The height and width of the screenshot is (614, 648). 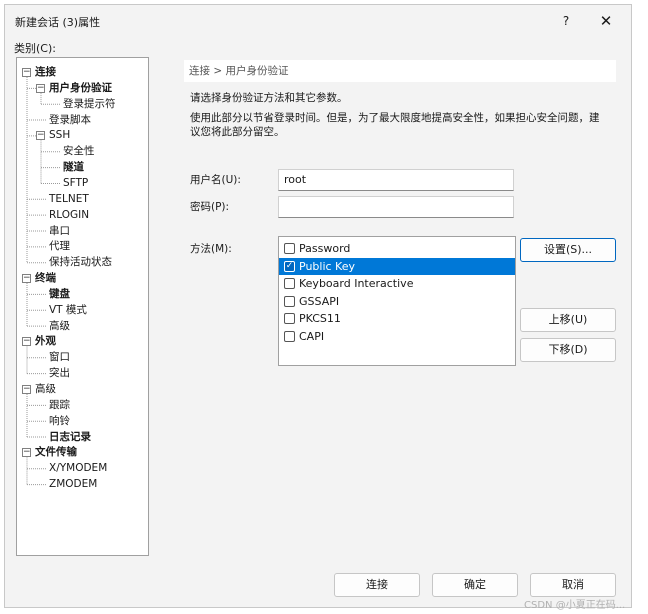 I want to click on method-label-text: PKCS11, so click(x=320, y=318).